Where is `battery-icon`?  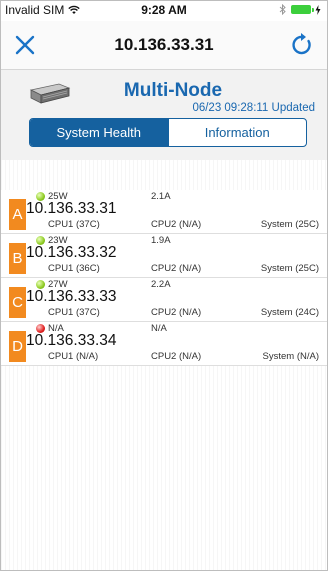 battery-icon is located at coordinates (302, 9).